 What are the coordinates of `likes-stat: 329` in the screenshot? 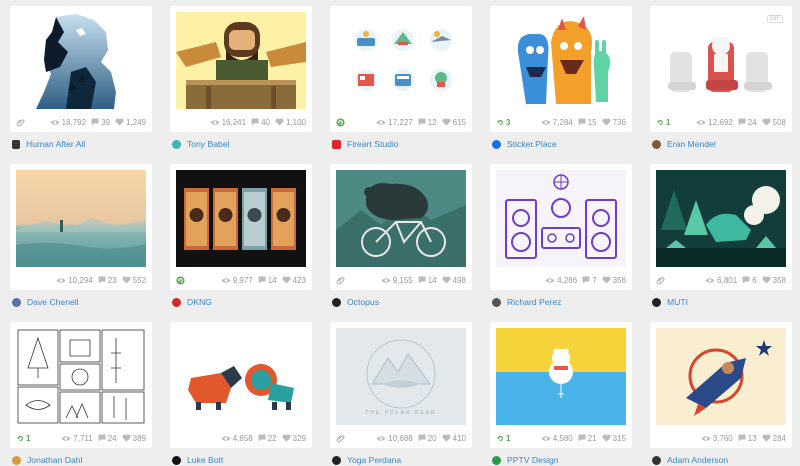 It's located at (294, 438).